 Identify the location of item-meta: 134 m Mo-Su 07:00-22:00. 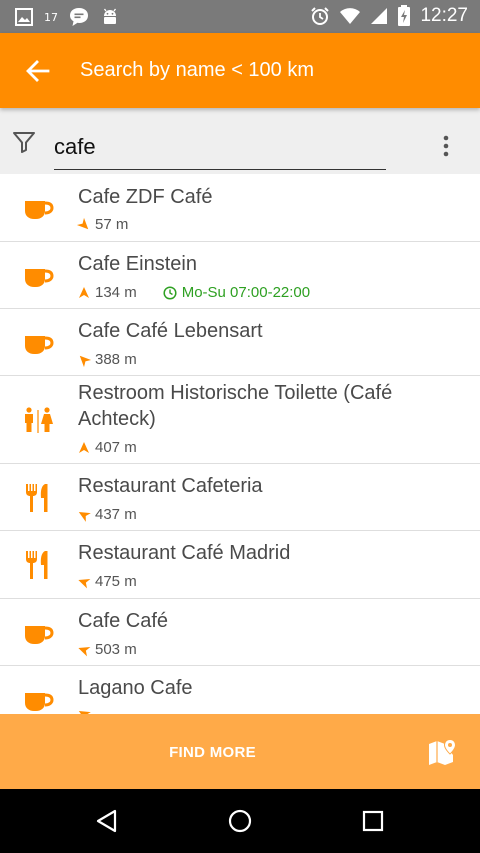
(194, 292).